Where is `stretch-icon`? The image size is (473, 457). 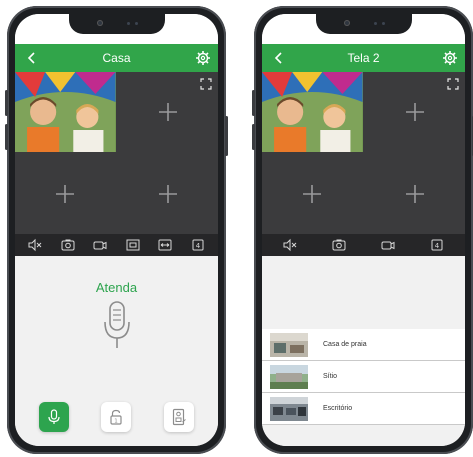 stretch-icon is located at coordinates (165, 245).